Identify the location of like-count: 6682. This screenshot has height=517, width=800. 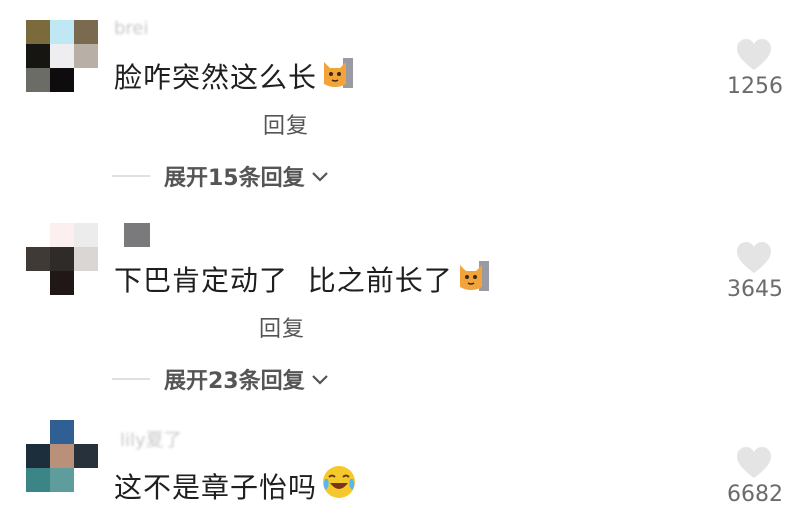
(755, 494).